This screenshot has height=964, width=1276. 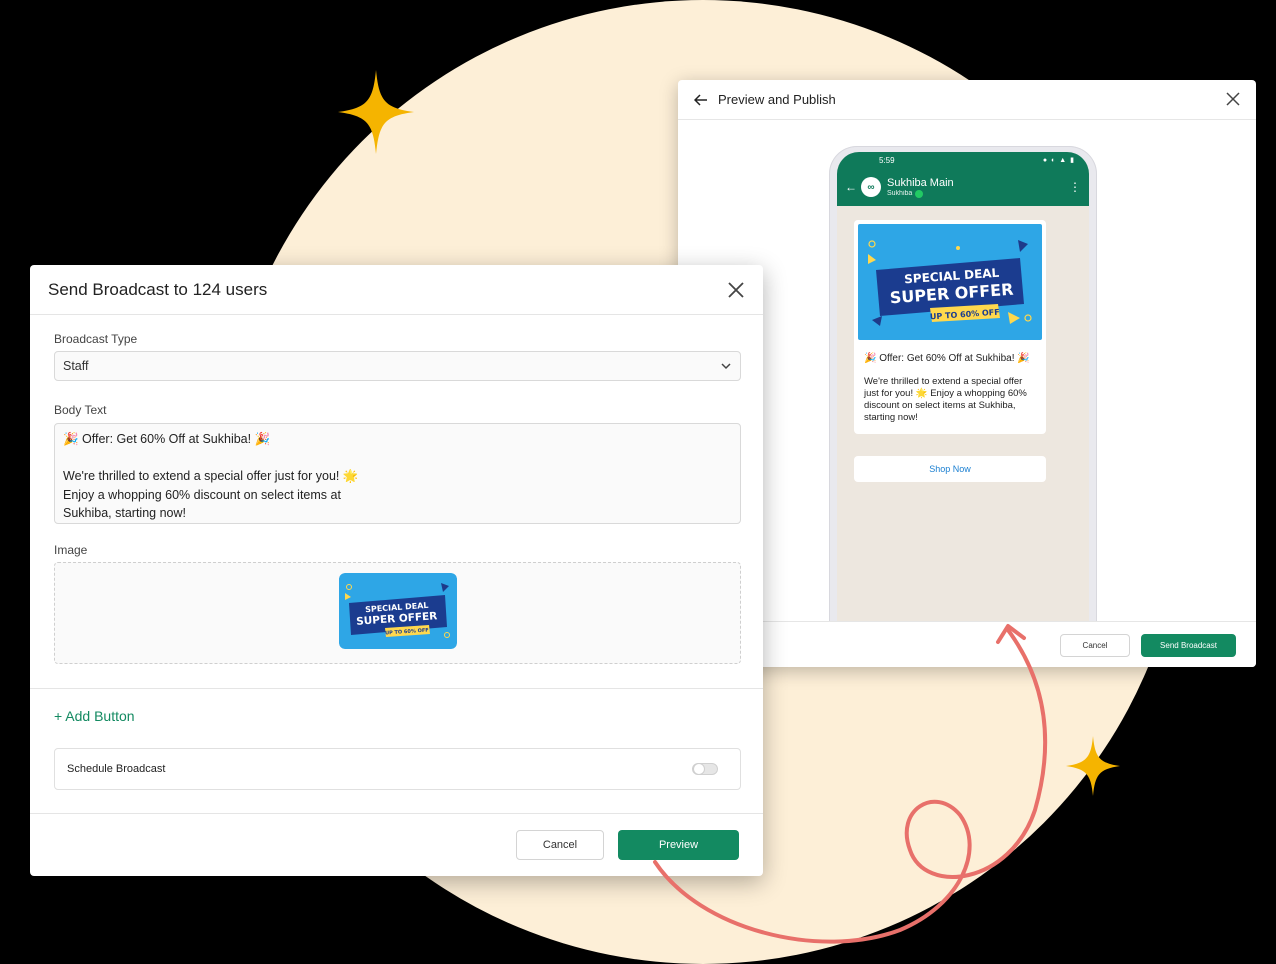 What do you see at coordinates (124, 513) in the screenshot?
I see `body-line: Sukhiba, starting now!` at bounding box center [124, 513].